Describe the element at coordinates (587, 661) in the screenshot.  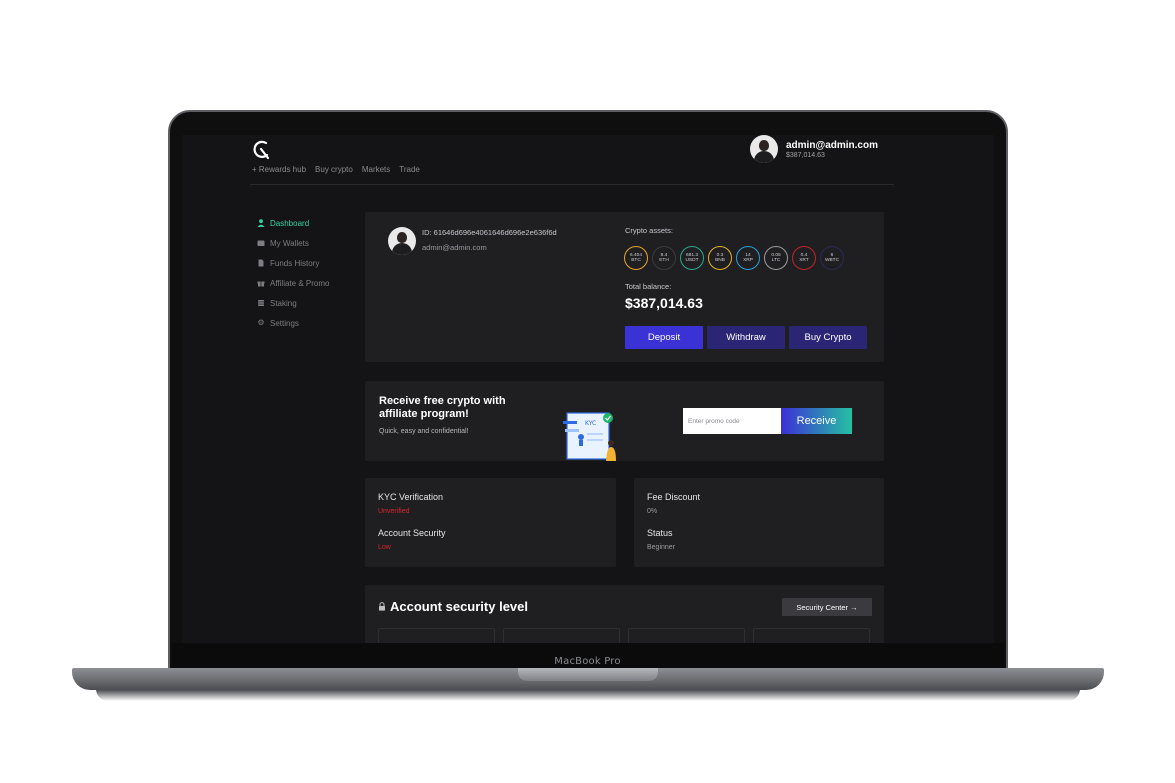
I see `laptop-brand-label: MacBook Pro` at that location.